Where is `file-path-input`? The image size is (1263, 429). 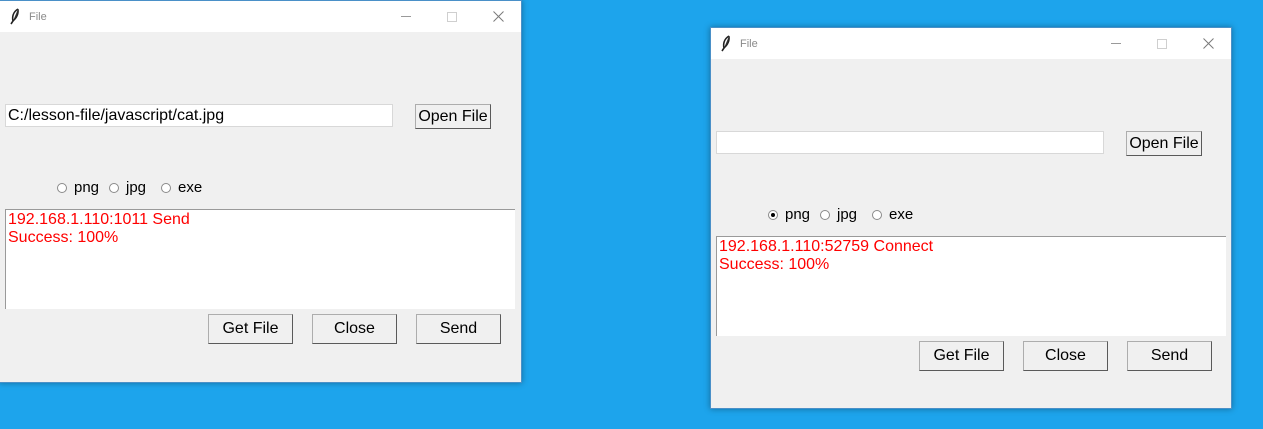
file-path-input is located at coordinates (910, 142).